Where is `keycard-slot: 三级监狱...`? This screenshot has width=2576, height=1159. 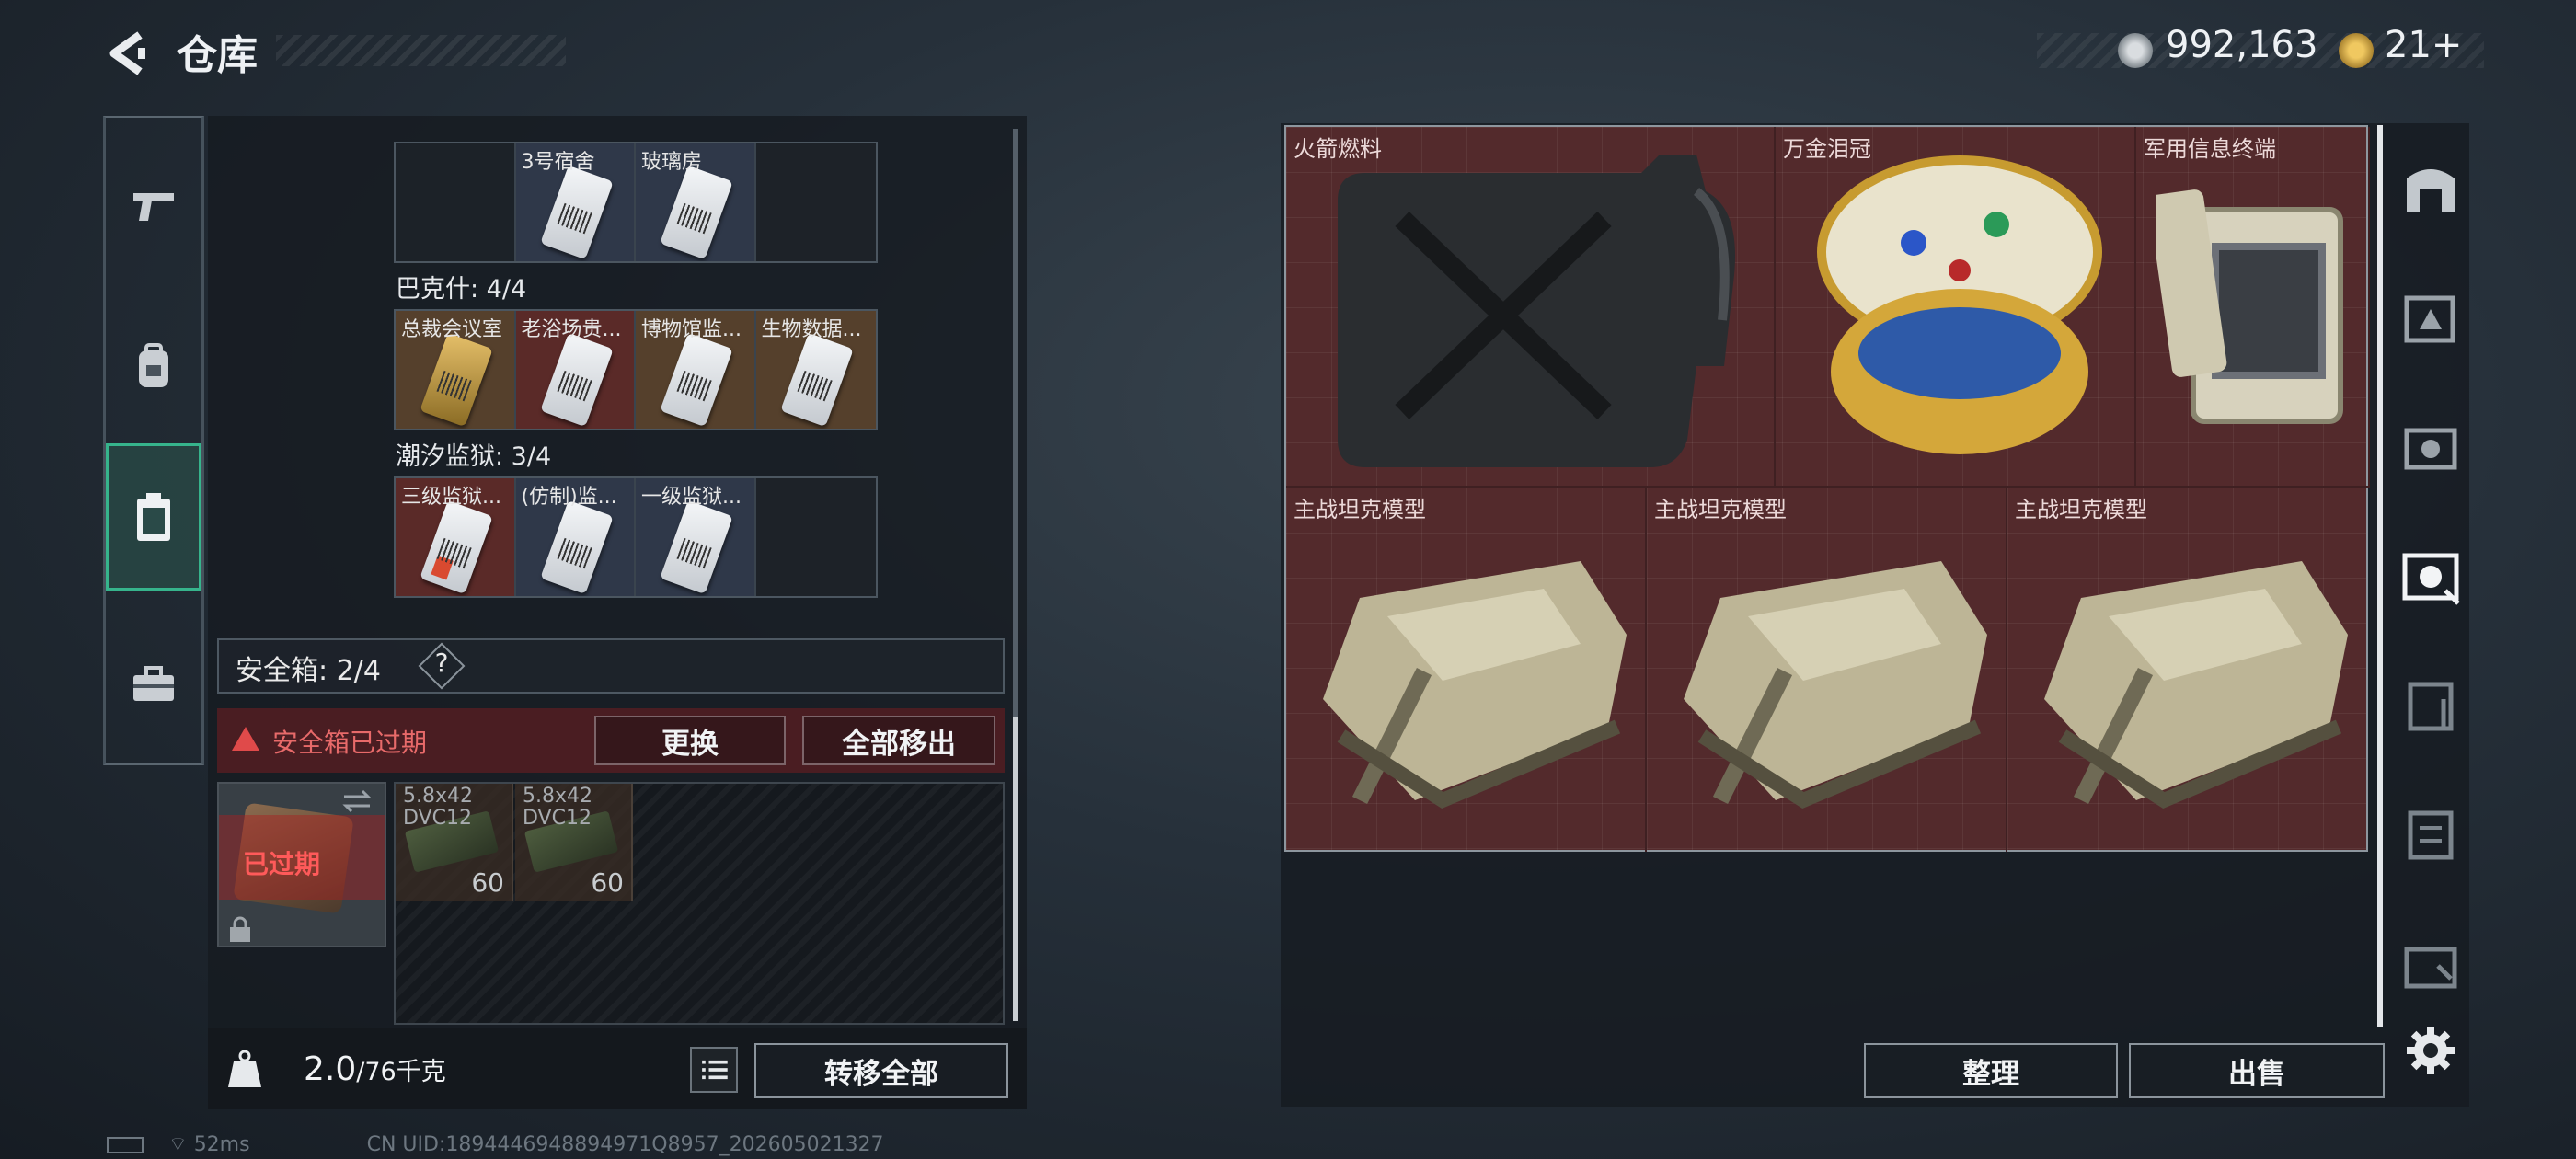
keycard-slot: 三级监狱... is located at coordinates (456, 537).